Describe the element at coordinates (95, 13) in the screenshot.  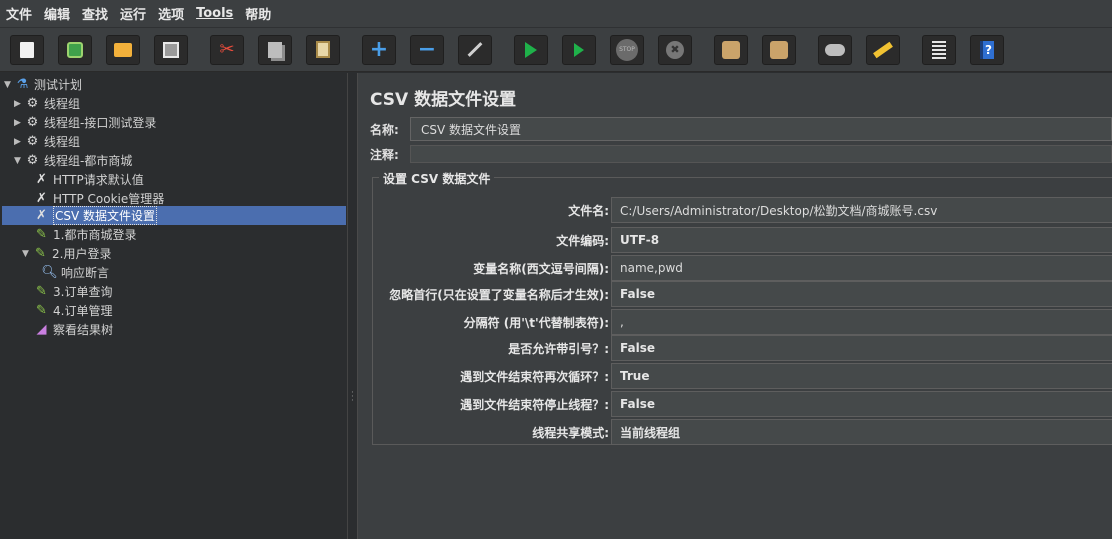
I see `menu-search: 查找` at that location.